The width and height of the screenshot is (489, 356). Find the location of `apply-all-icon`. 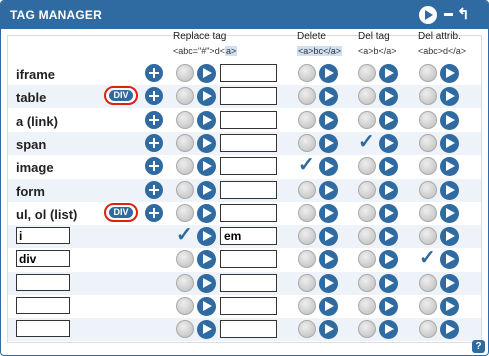

apply-all-icon is located at coordinates (428, 15).